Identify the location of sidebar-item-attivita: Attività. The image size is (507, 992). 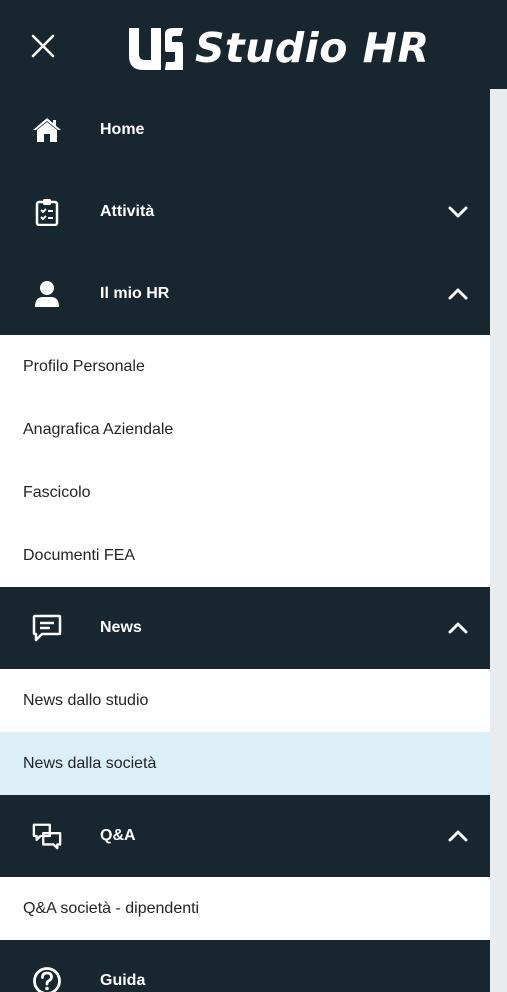
(245, 212).